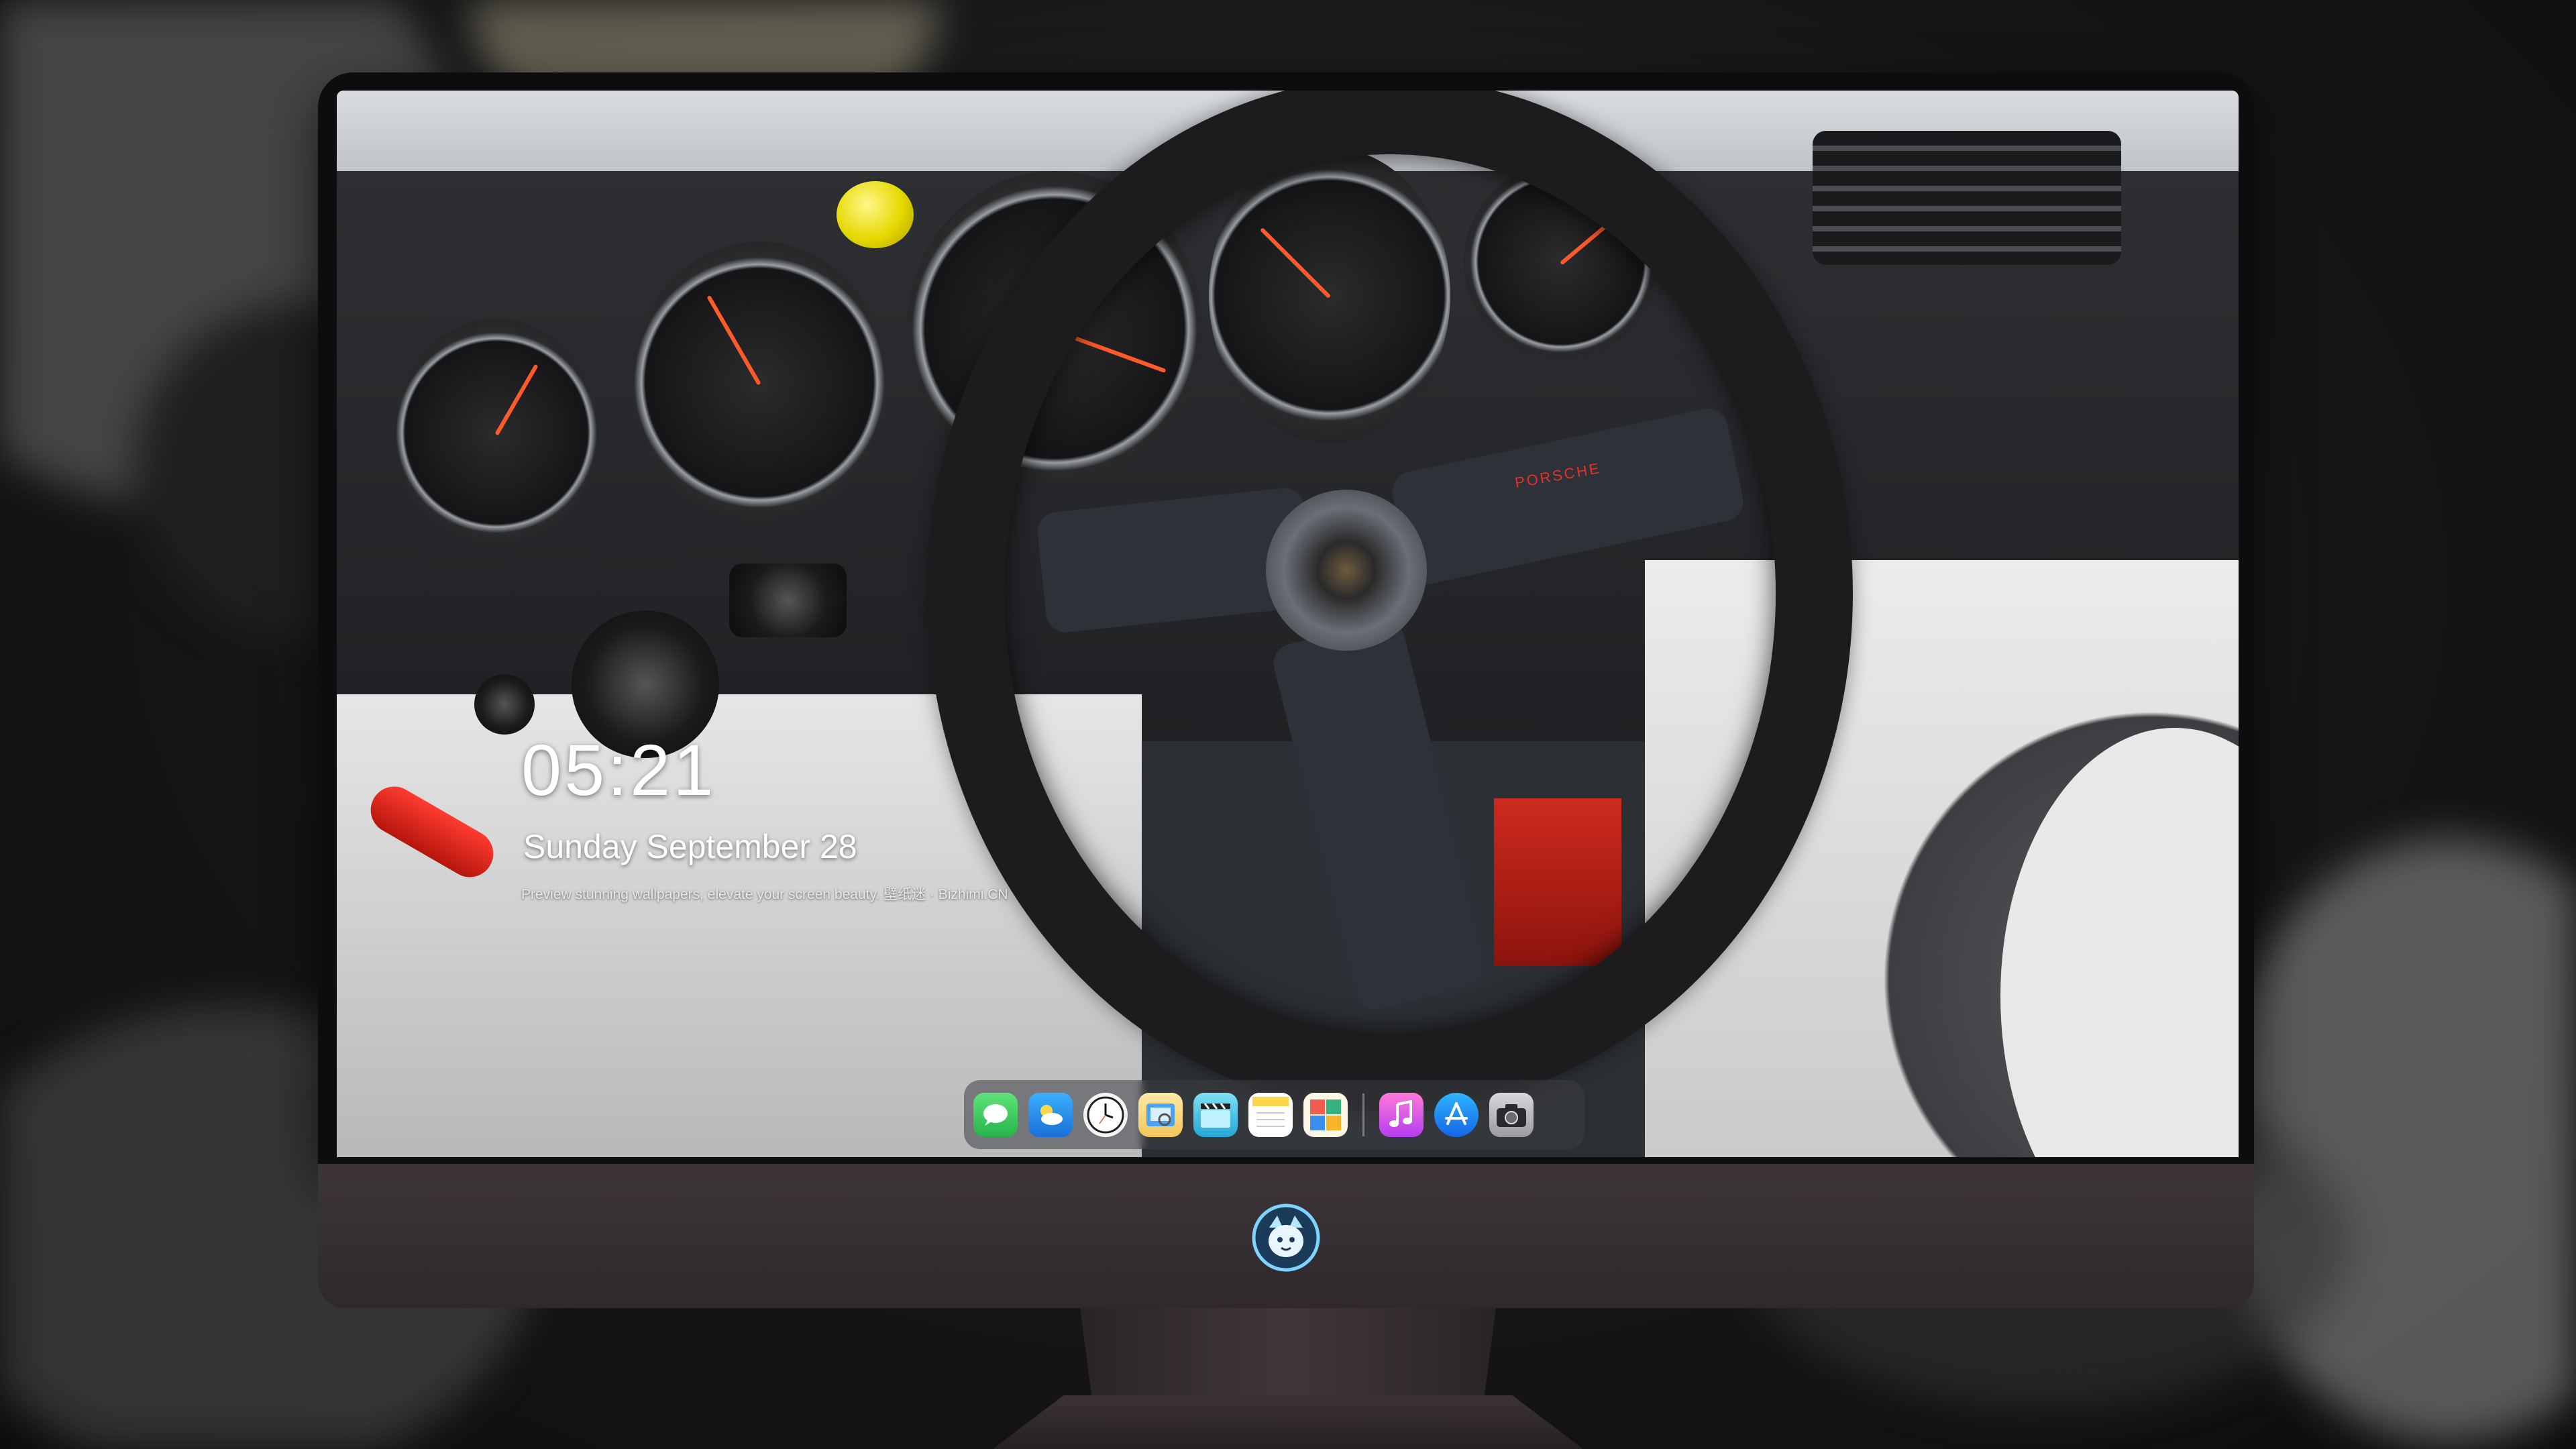 The width and height of the screenshot is (2576, 1449). Describe the element at coordinates (995, 1114) in the screenshot. I see `messages-icon` at that location.